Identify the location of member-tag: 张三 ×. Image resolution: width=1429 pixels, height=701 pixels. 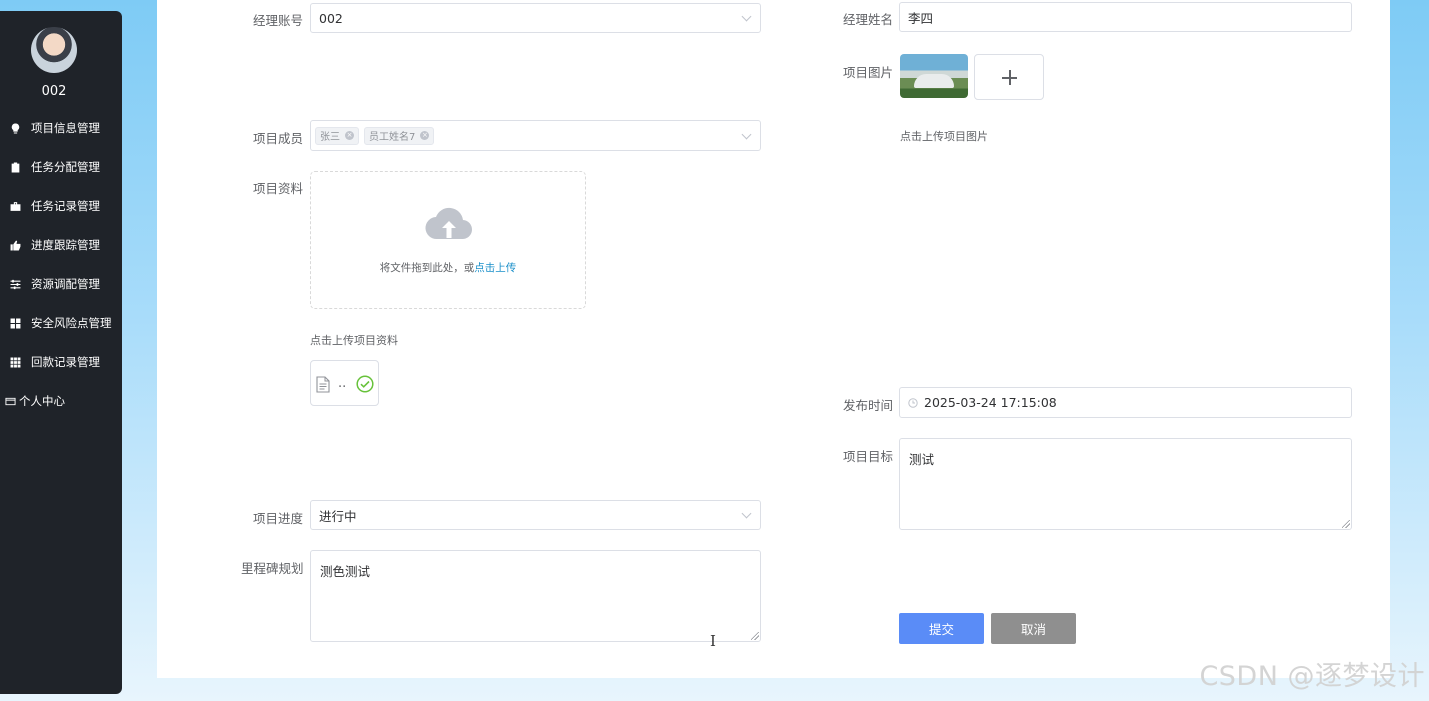
(337, 135).